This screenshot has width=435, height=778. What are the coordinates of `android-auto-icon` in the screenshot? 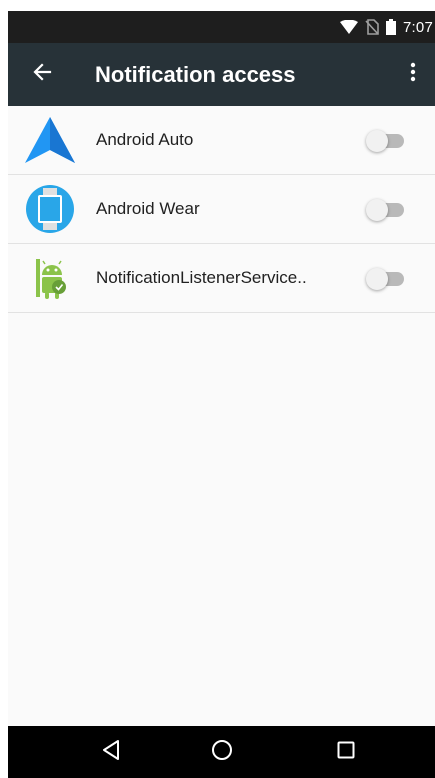 It's located at (50, 140).